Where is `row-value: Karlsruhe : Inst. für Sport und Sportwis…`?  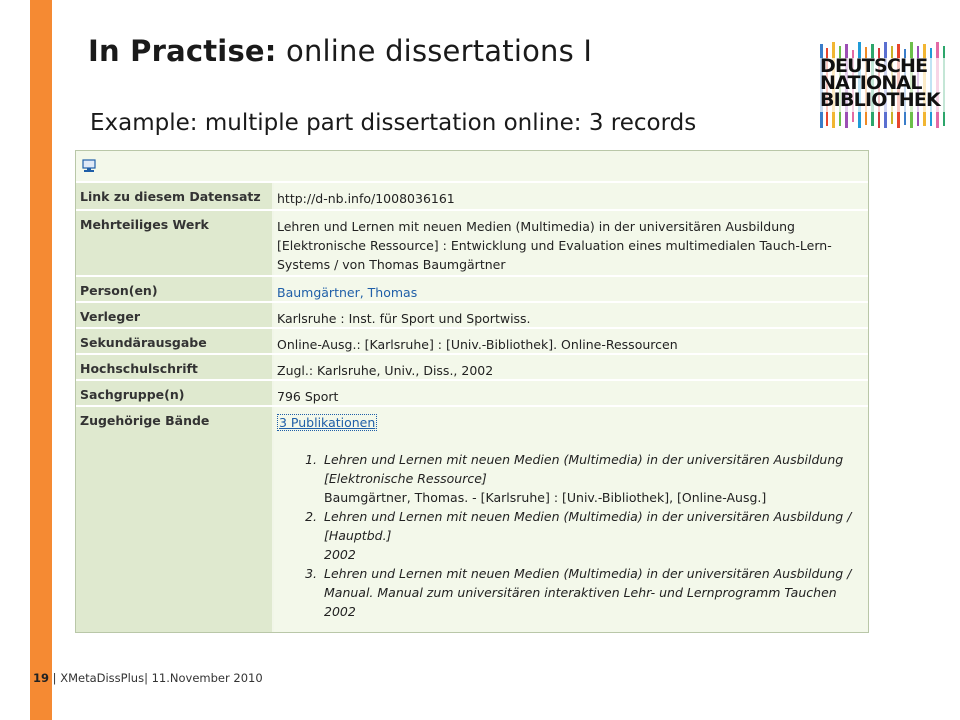 row-value: Karlsruhe : Inst. für Sport und Sportwis… is located at coordinates (571, 315).